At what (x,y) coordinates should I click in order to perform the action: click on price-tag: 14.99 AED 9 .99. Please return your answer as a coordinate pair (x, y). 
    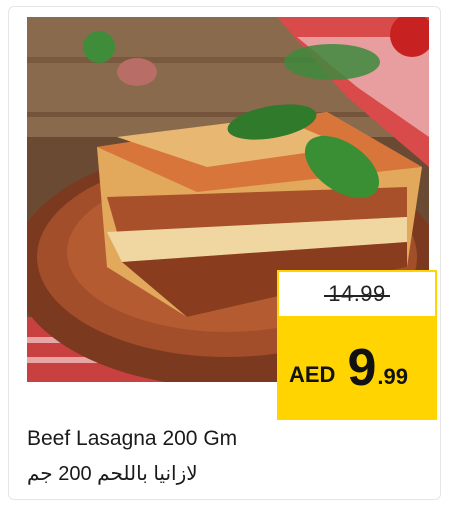
    Looking at the image, I should click on (357, 346).